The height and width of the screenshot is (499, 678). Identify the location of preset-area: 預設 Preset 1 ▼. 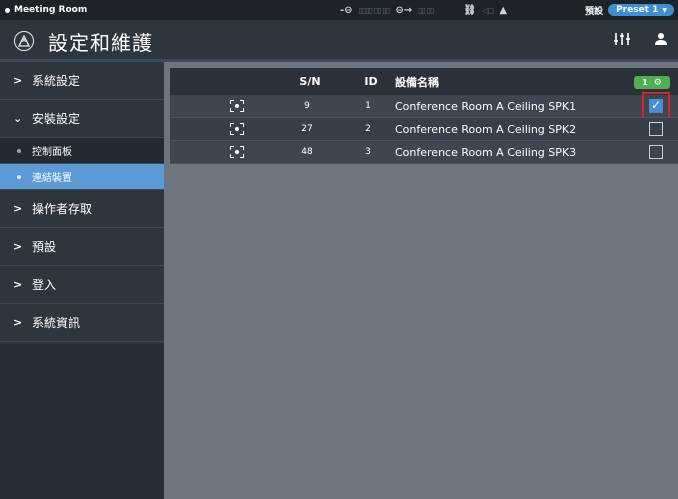
(629, 10).